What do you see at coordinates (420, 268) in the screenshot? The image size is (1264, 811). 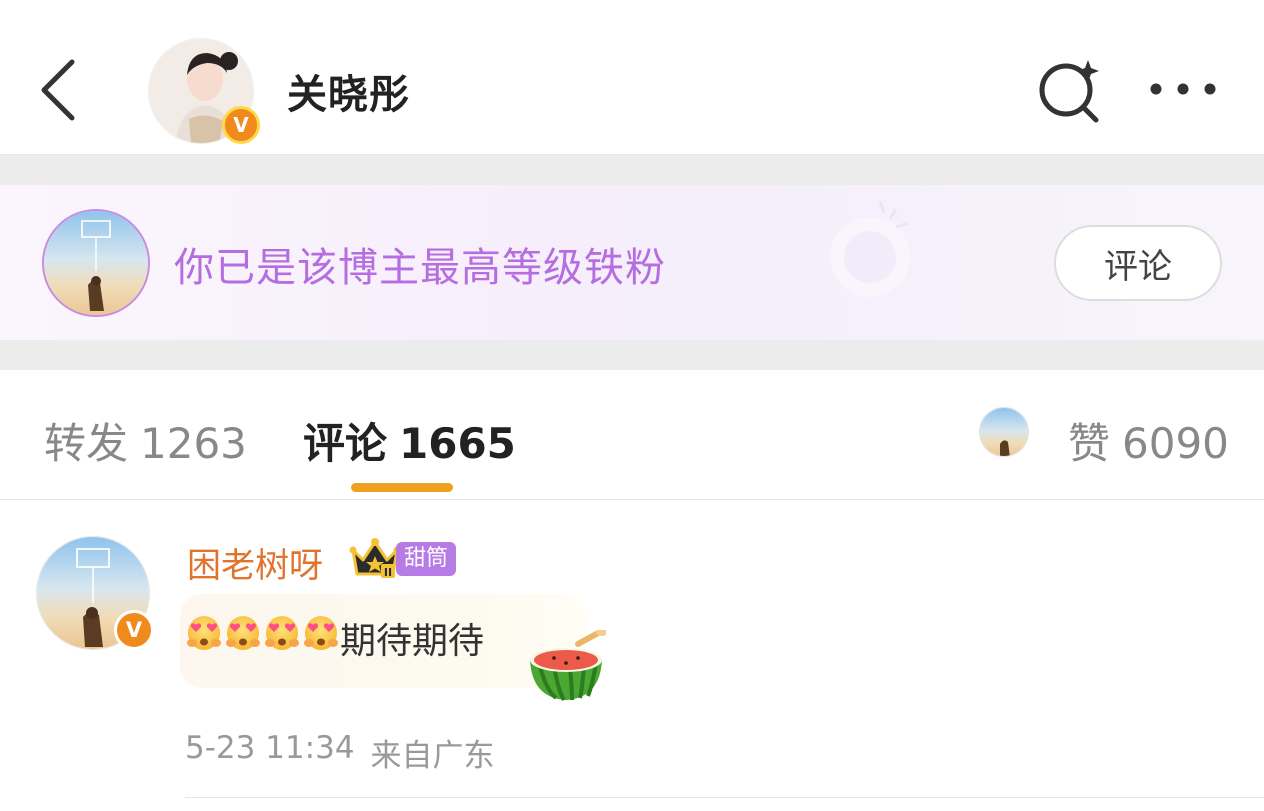 I see `fan-status-text: 你已是该博主最高等级铁粉` at bounding box center [420, 268].